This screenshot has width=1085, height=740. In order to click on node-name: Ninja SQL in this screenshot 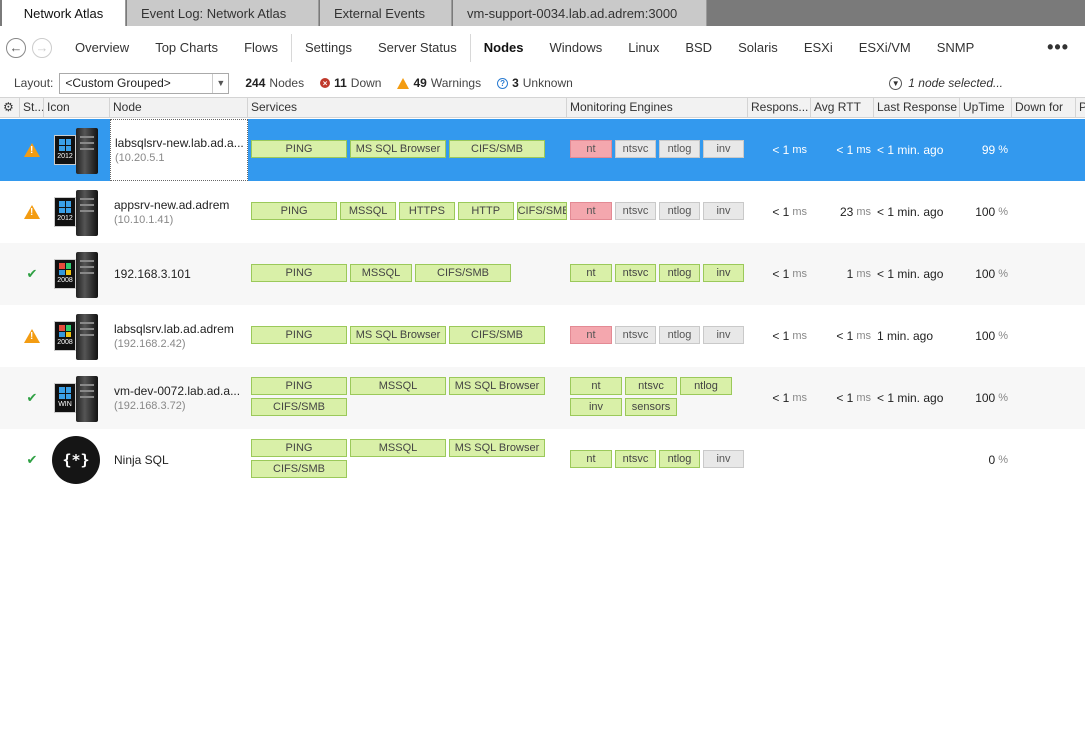, I will do `click(179, 460)`.